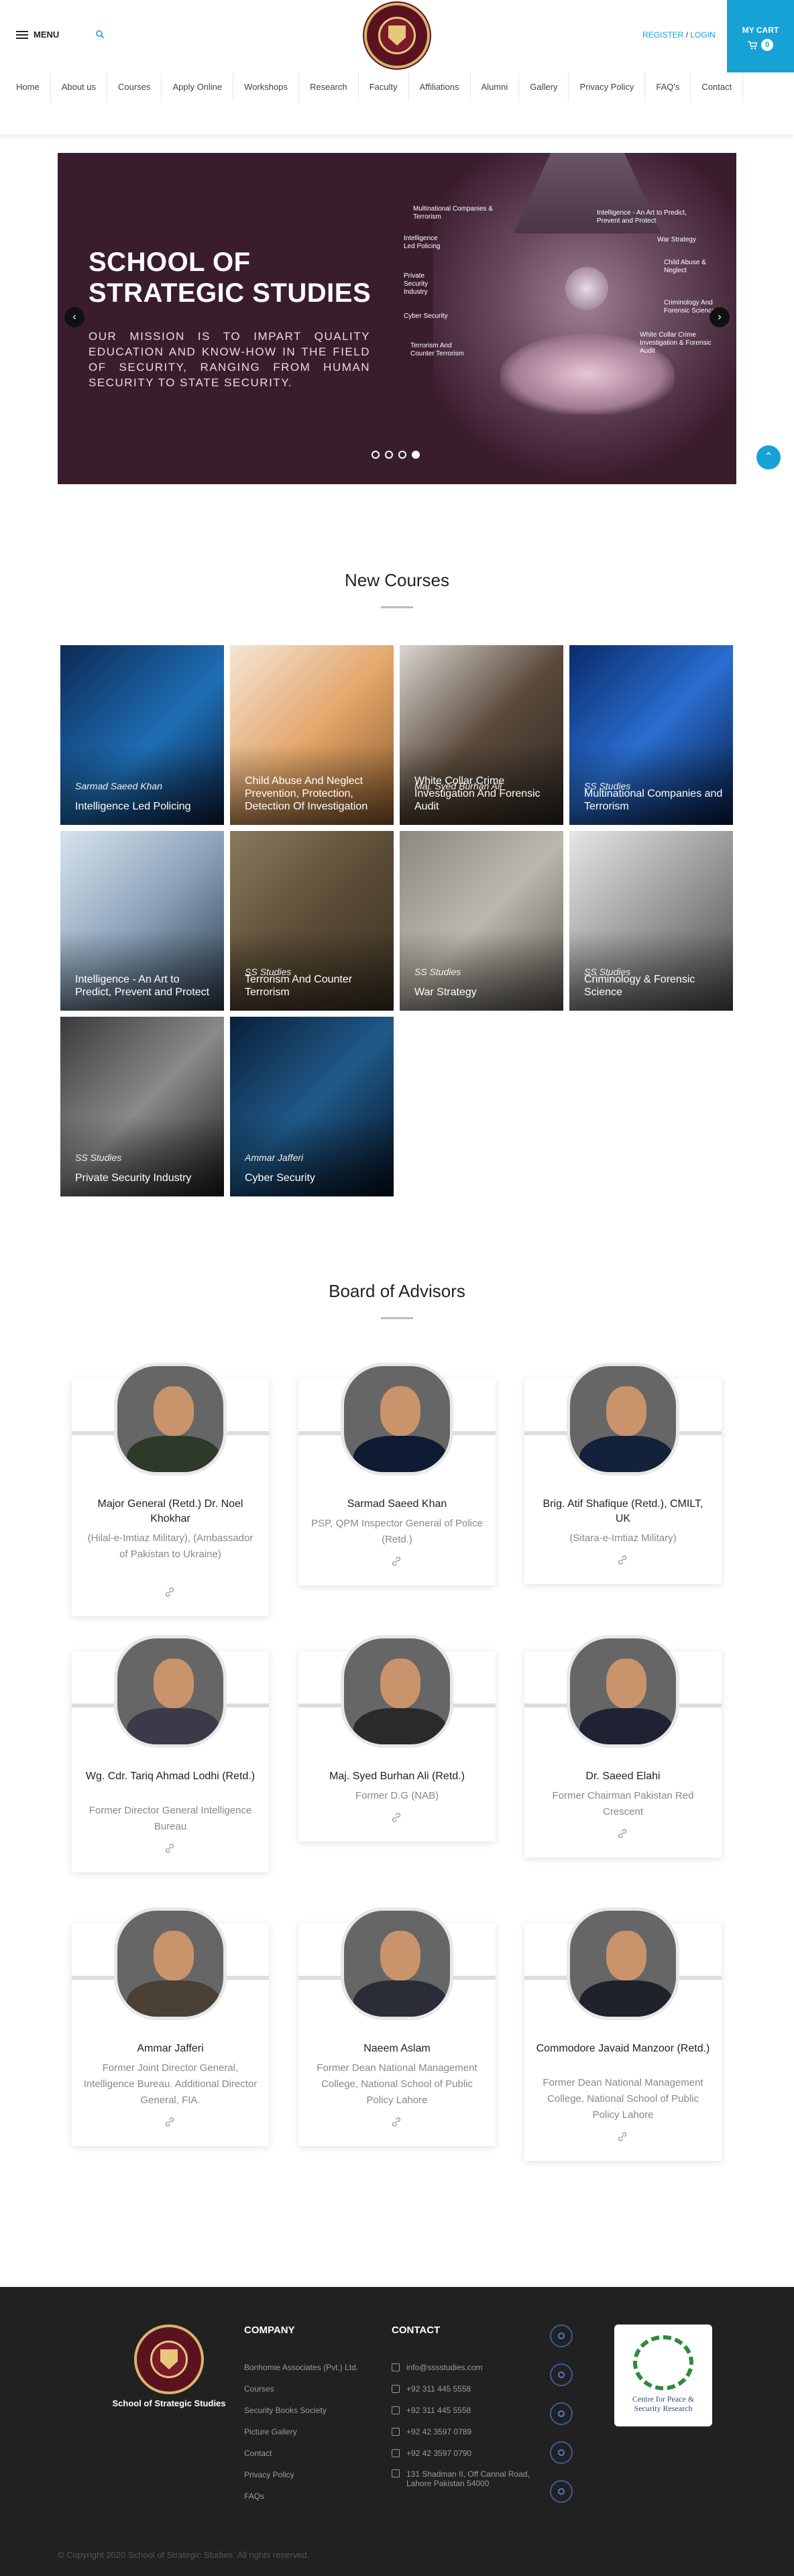 The width and height of the screenshot is (794, 2576). Describe the element at coordinates (718, 87) in the screenshot. I see `nav-item: Contact` at that location.